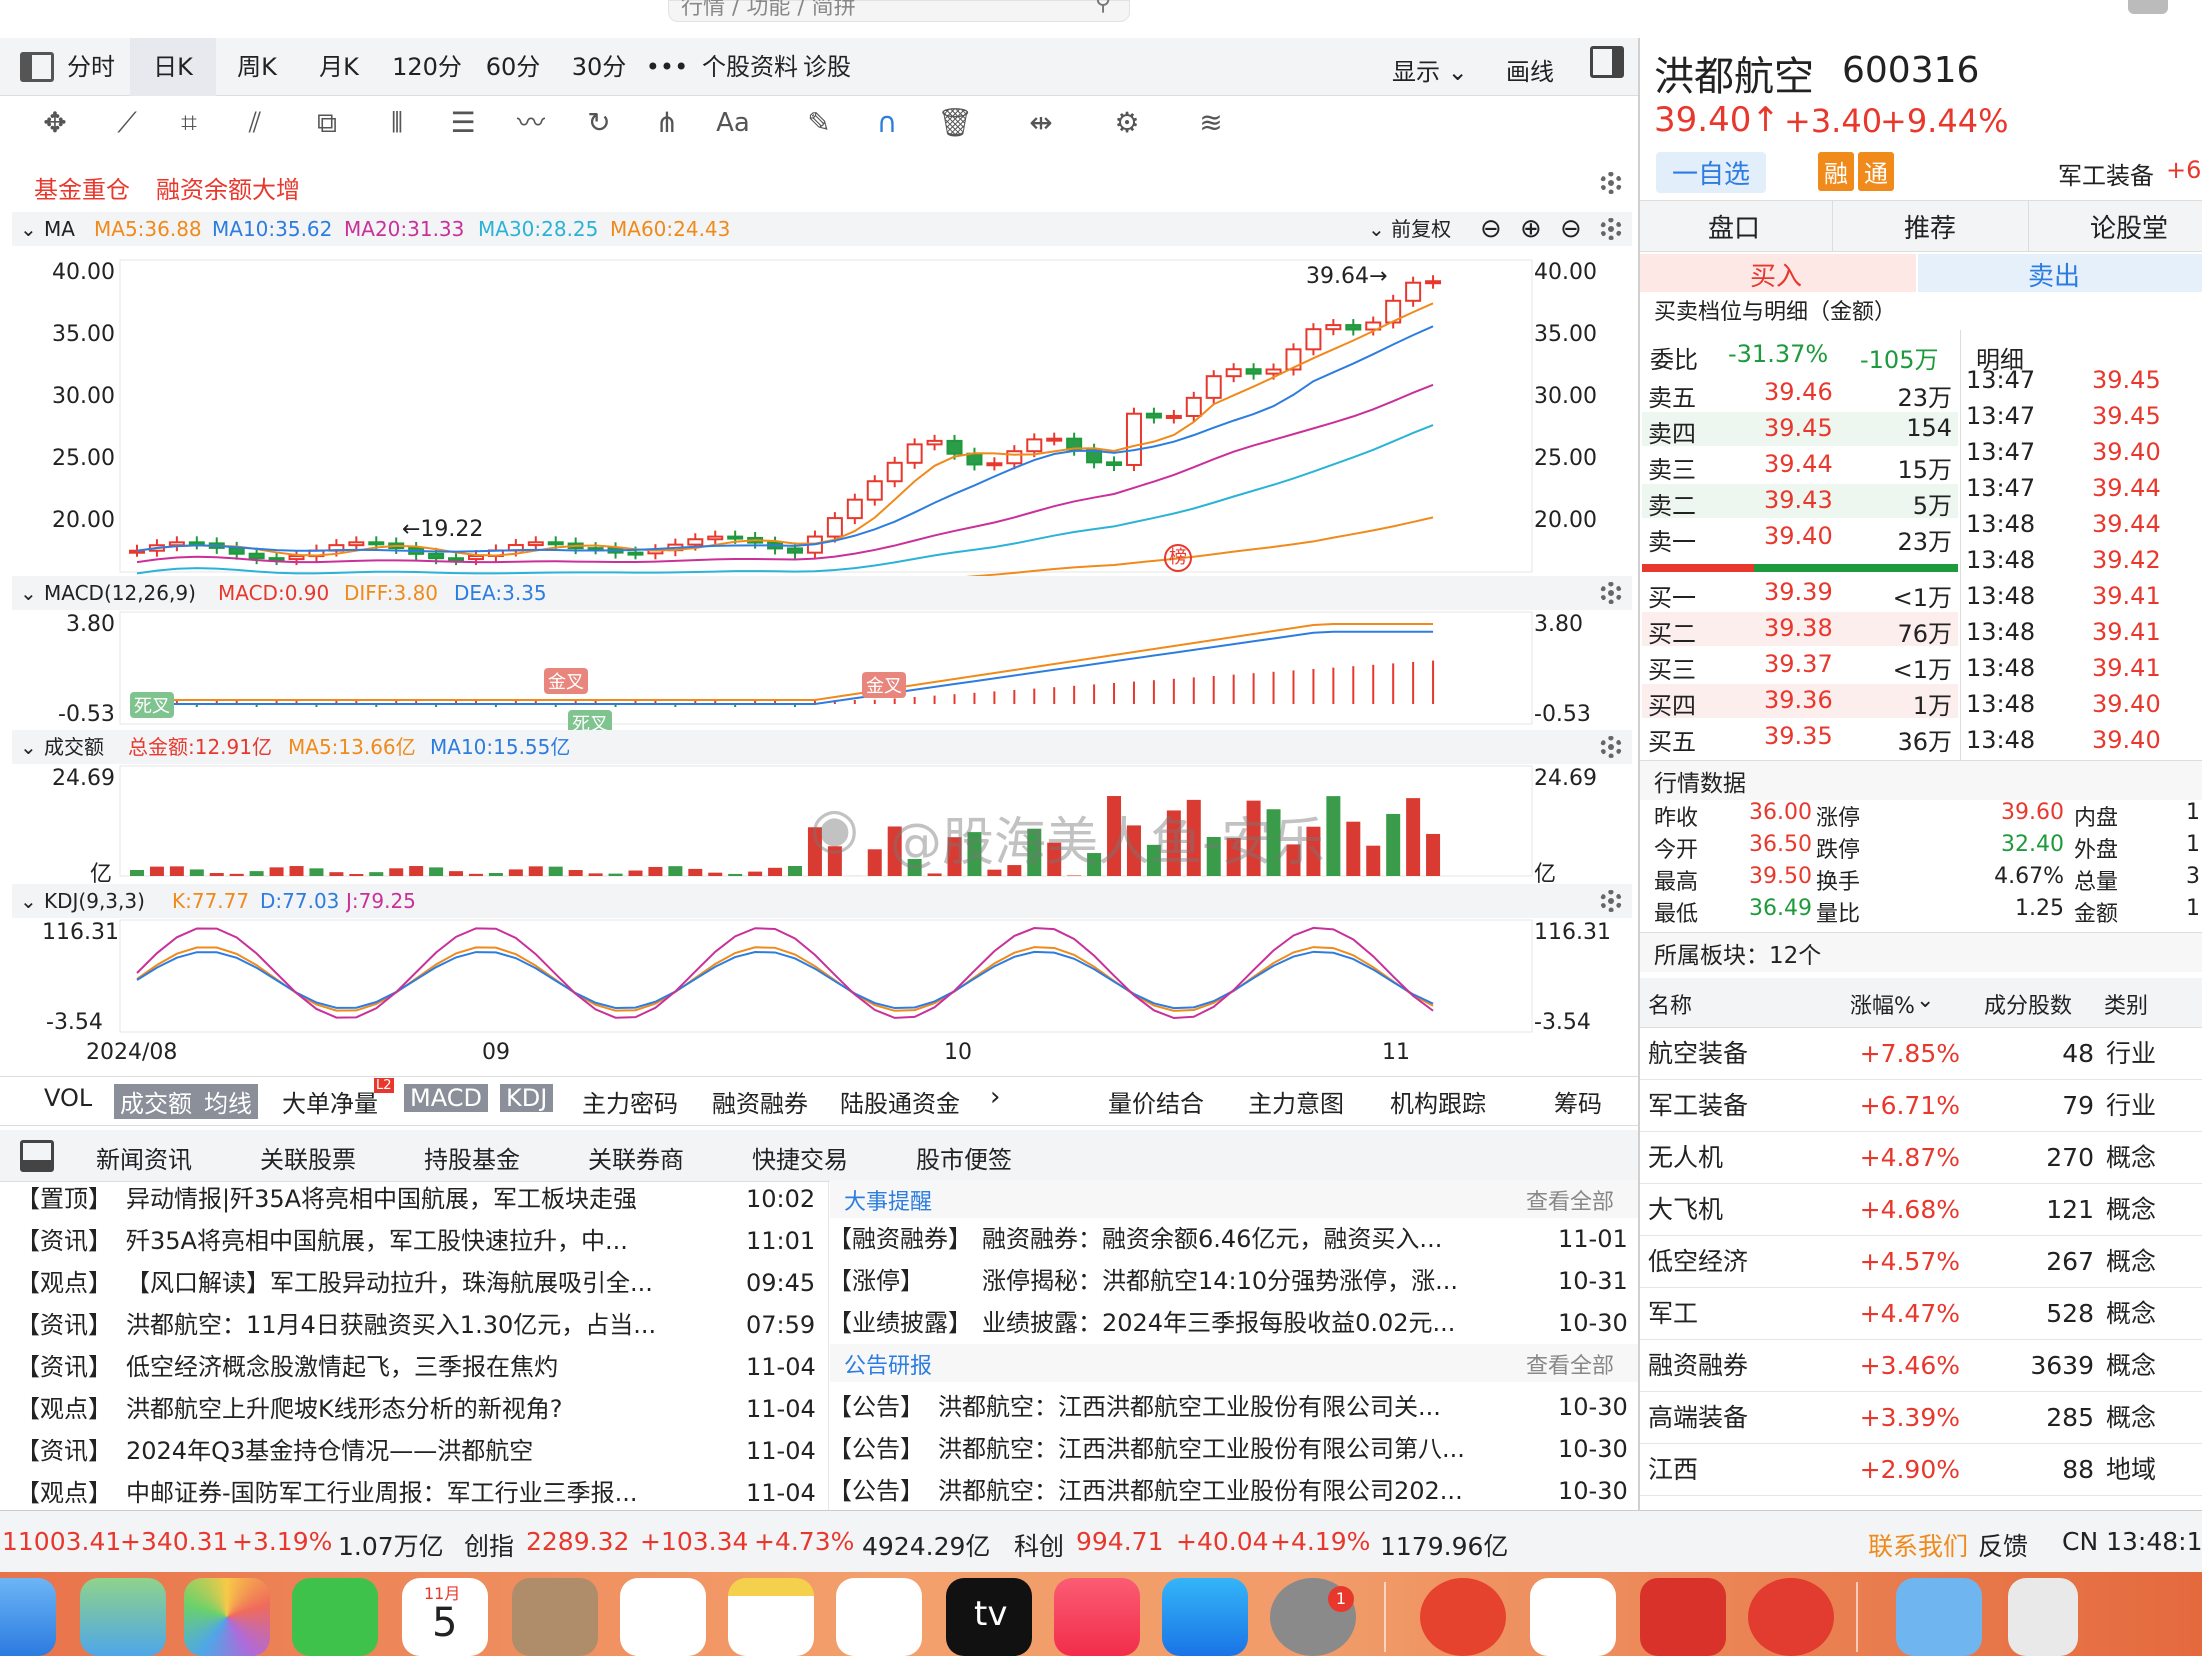 Image resolution: width=2202 pixels, height=1656 pixels. What do you see at coordinates (227, 1617) in the screenshot?
I see `photos-icon` at bounding box center [227, 1617].